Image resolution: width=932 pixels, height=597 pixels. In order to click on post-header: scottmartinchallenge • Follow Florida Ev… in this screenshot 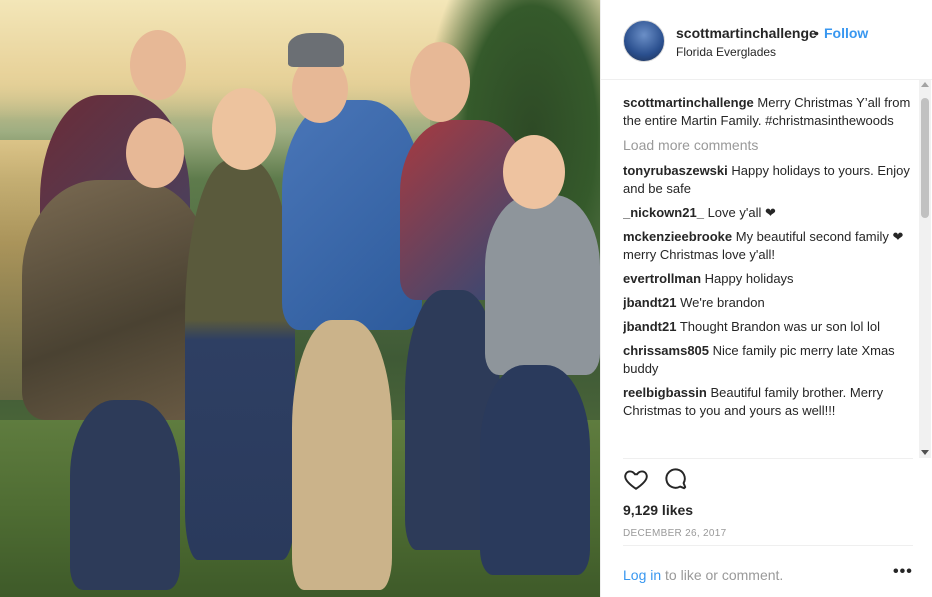, I will do `click(766, 40)`.